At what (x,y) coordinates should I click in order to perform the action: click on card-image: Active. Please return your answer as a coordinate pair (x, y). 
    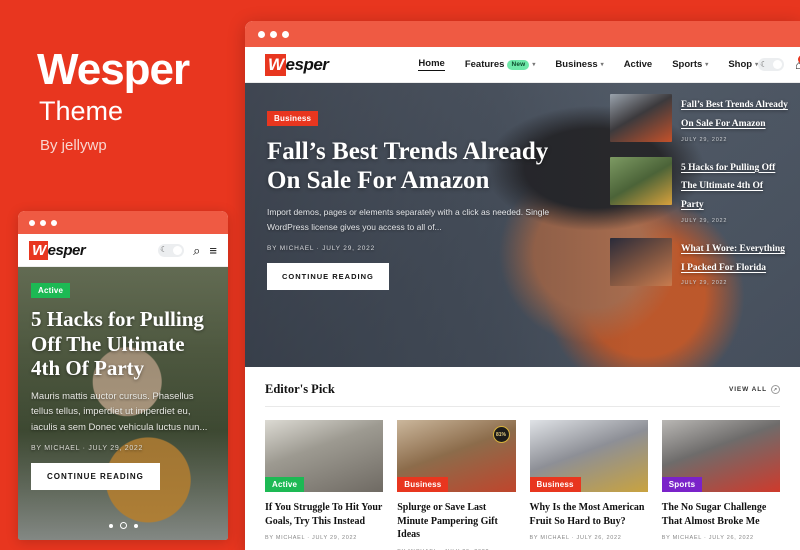
    Looking at the image, I should click on (324, 456).